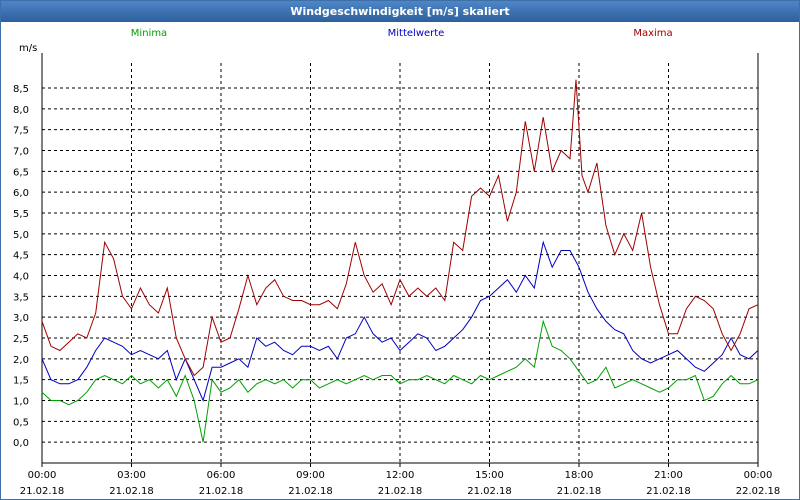 This screenshot has width=800, height=500. Describe the element at coordinates (21, 443) in the screenshot. I see `y-tick-label: 0,0` at that location.